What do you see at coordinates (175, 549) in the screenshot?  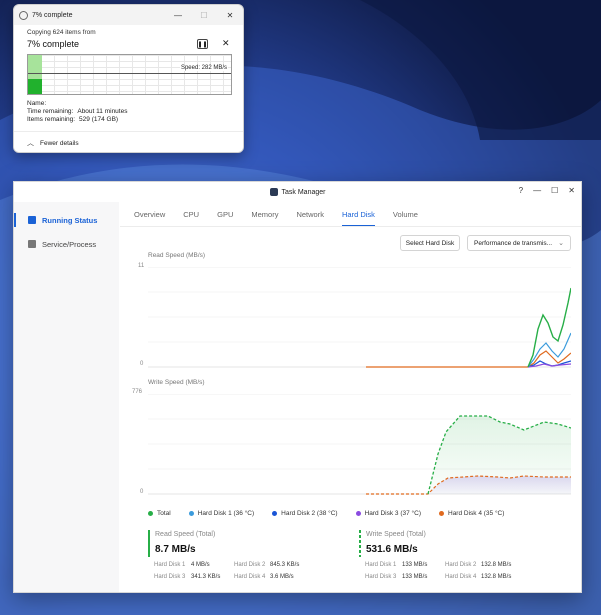 I see `read-summary-value: 8.7 MB/s` at bounding box center [175, 549].